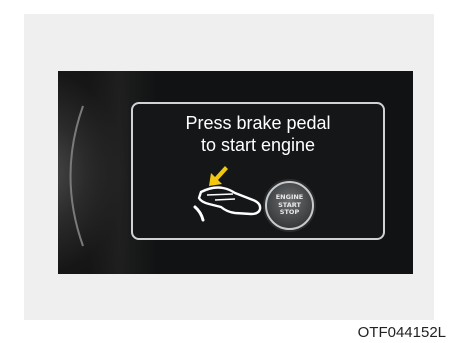 This screenshot has width=450, height=343. Describe the element at coordinates (76, 176) in the screenshot. I see `gauge-arc` at that location.